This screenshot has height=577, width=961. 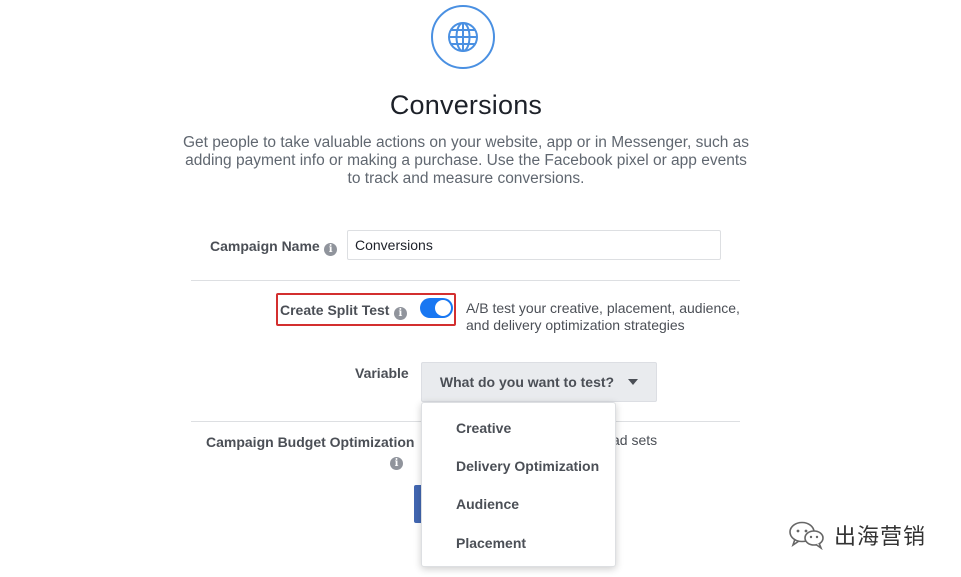 I want to click on watermark: 出海营销, so click(x=857, y=535).